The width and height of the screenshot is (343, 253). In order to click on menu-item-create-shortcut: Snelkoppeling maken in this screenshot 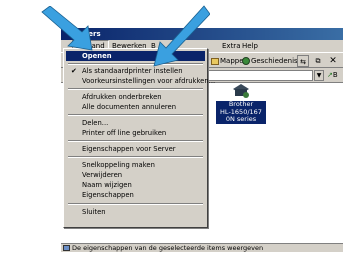, I will do `click(135, 165)`.